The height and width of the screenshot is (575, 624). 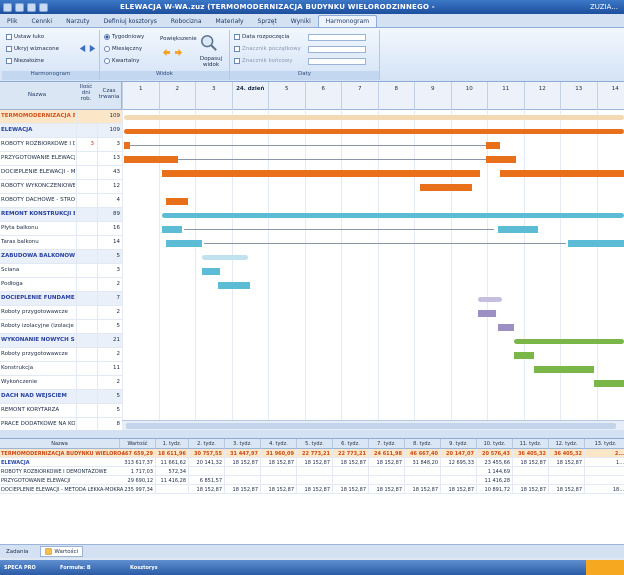 What do you see at coordinates (61, 117) in the screenshot?
I see `root-row: TERMOMODERNIZACJA BUDYNKU... 109` at bounding box center [61, 117].